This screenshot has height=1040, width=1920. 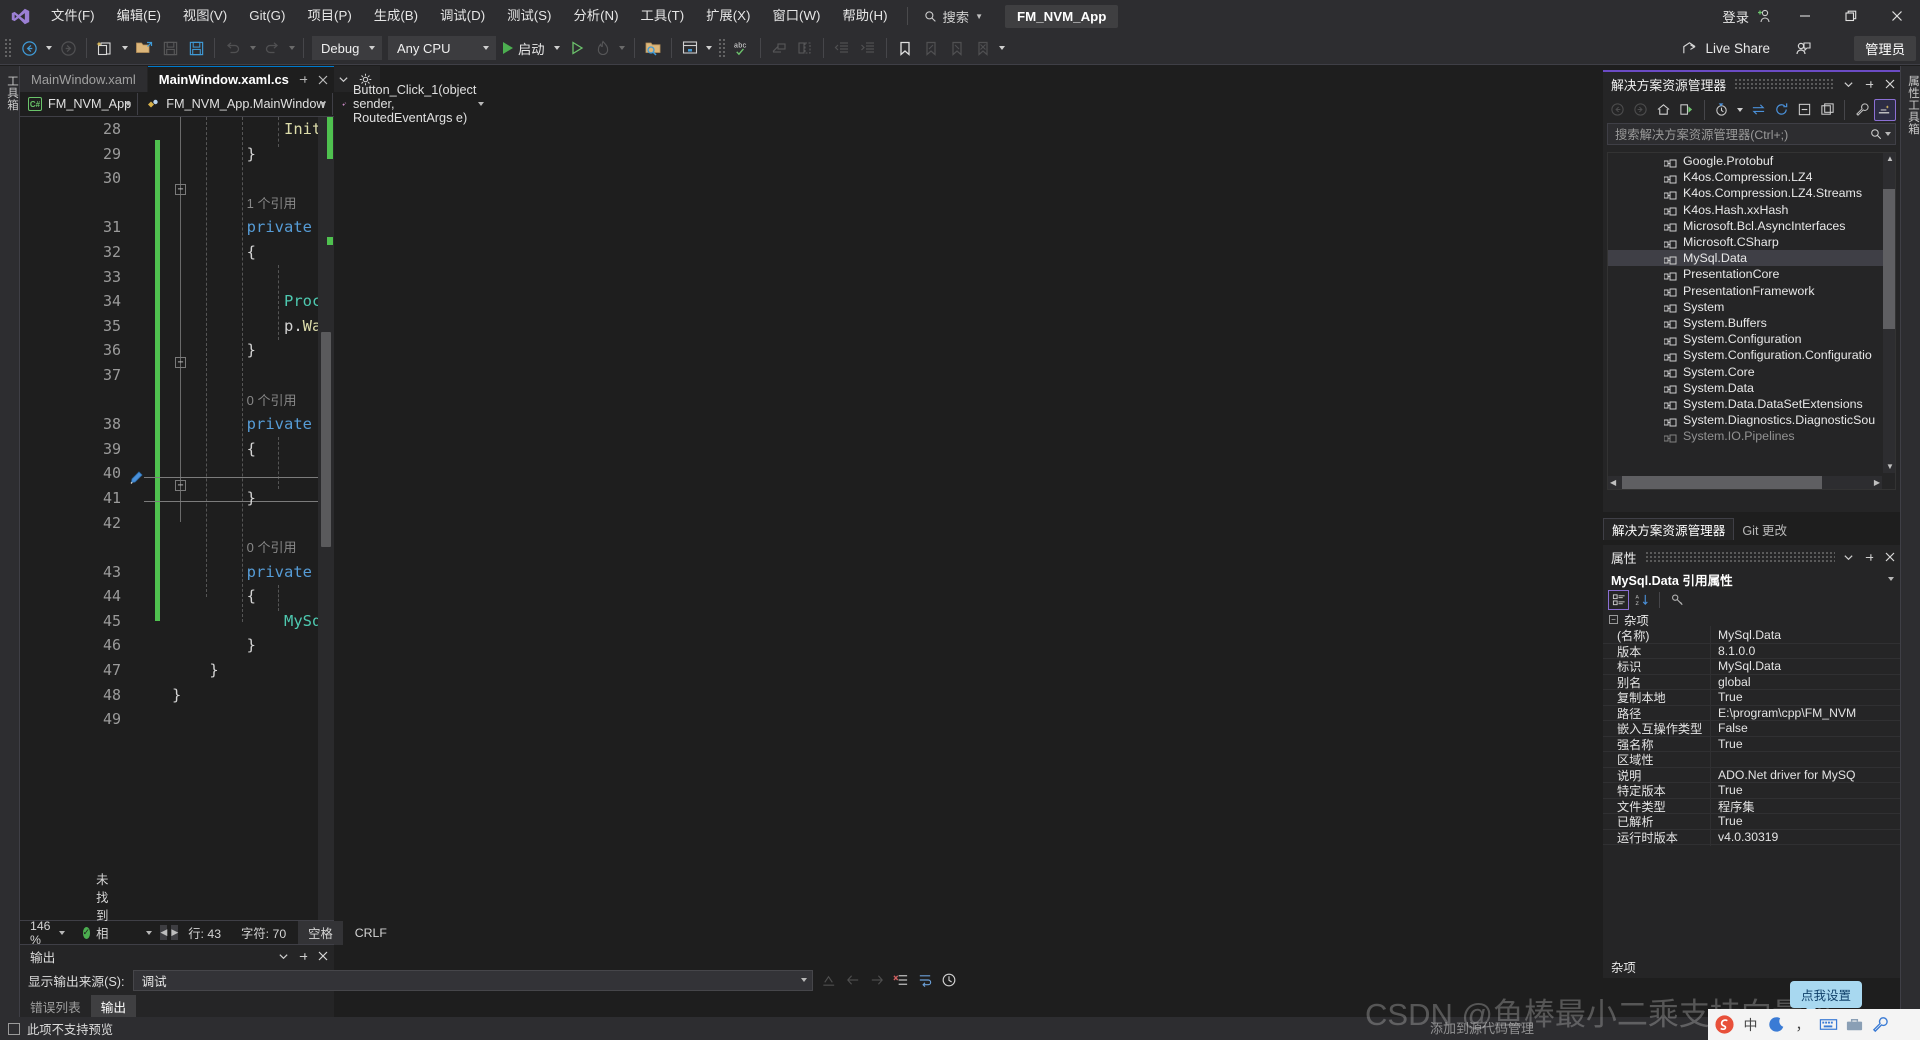 I want to click on categorized-view-button, so click(x=1618, y=600).